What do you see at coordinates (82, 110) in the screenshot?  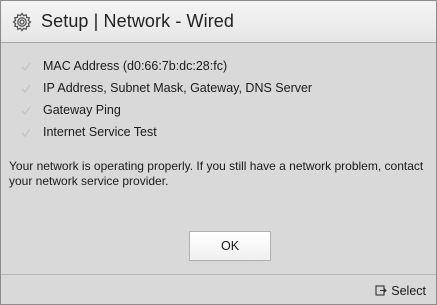 I see `checklist-item-label: Gateway Ping` at bounding box center [82, 110].